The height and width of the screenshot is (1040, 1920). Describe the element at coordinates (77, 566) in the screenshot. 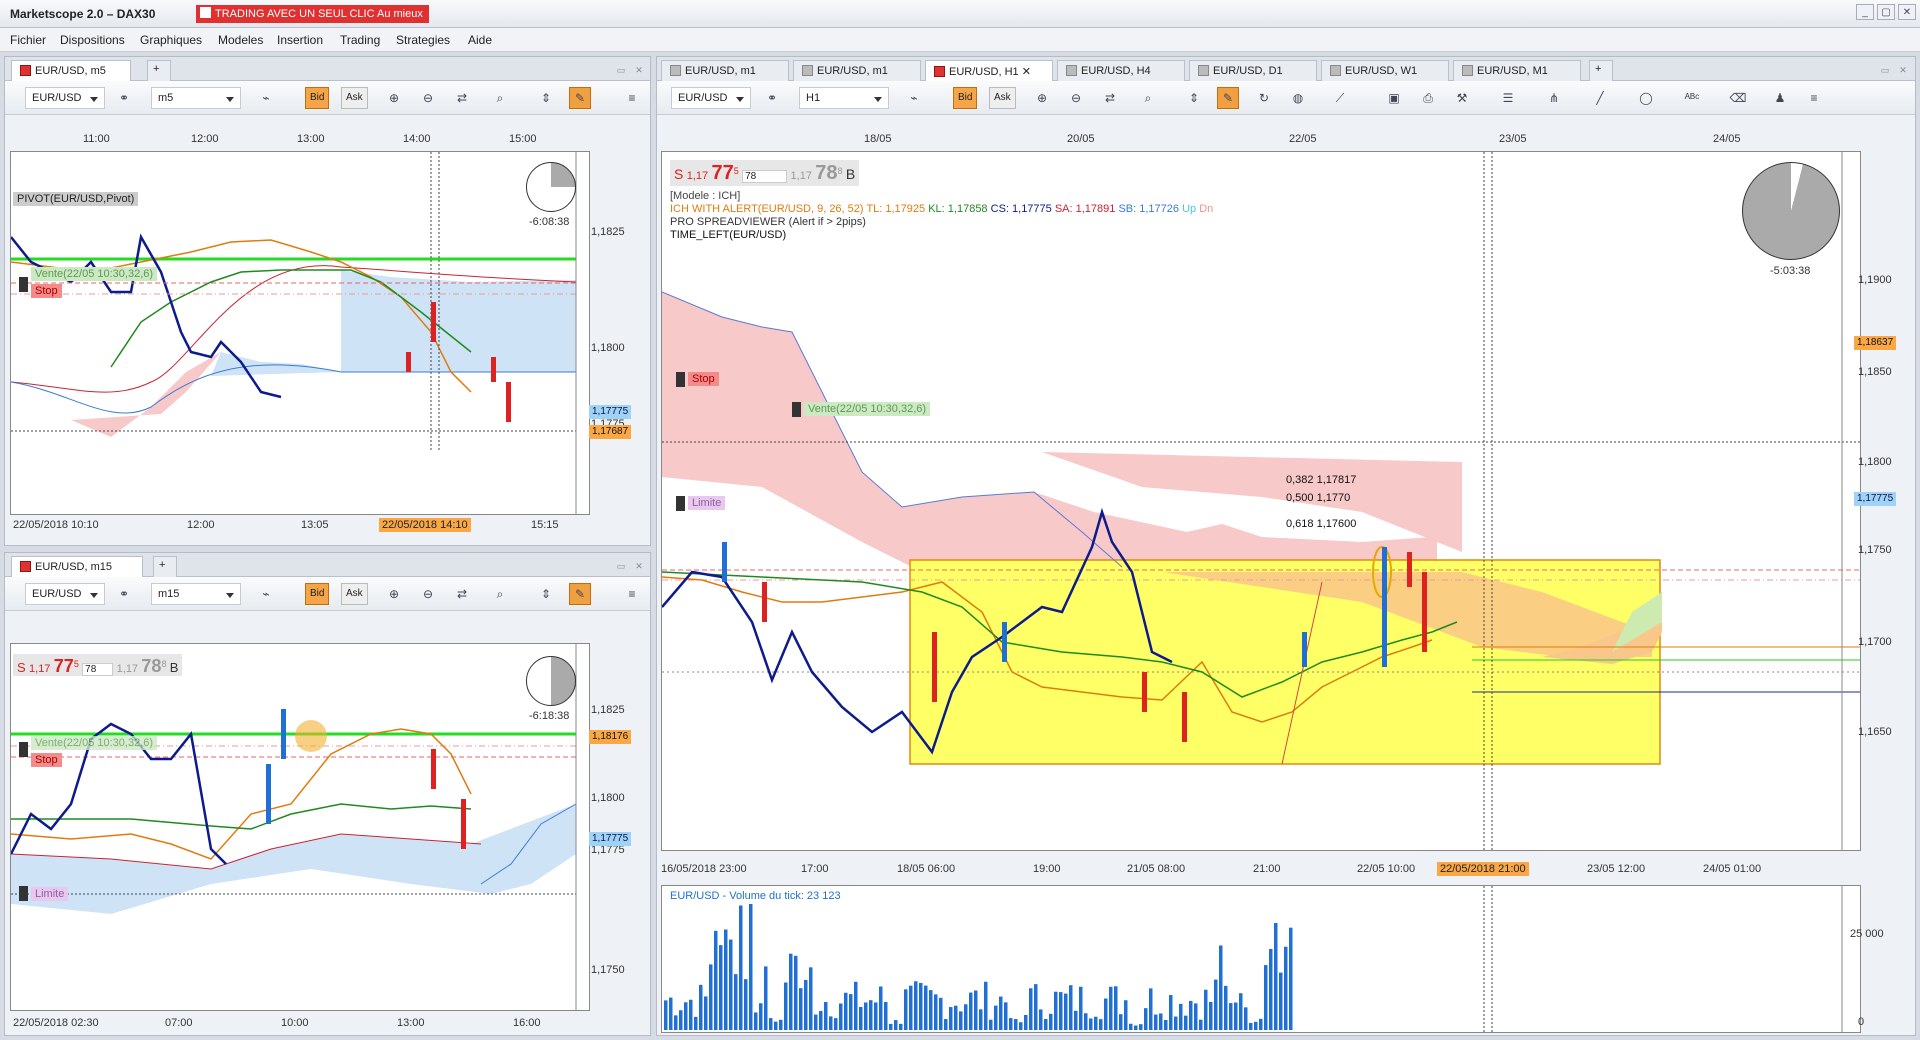

I see `tab-eurusd-m15: EUR/USD, m15` at that location.